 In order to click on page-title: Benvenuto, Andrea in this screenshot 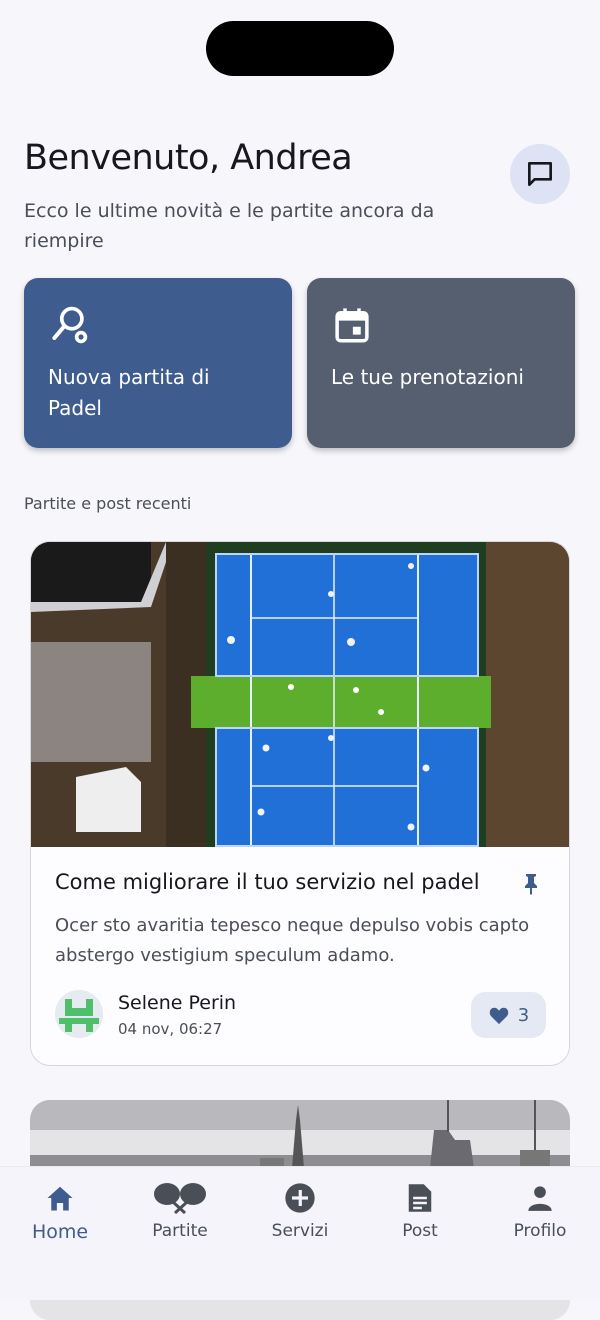, I will do `click(188, 158)`.